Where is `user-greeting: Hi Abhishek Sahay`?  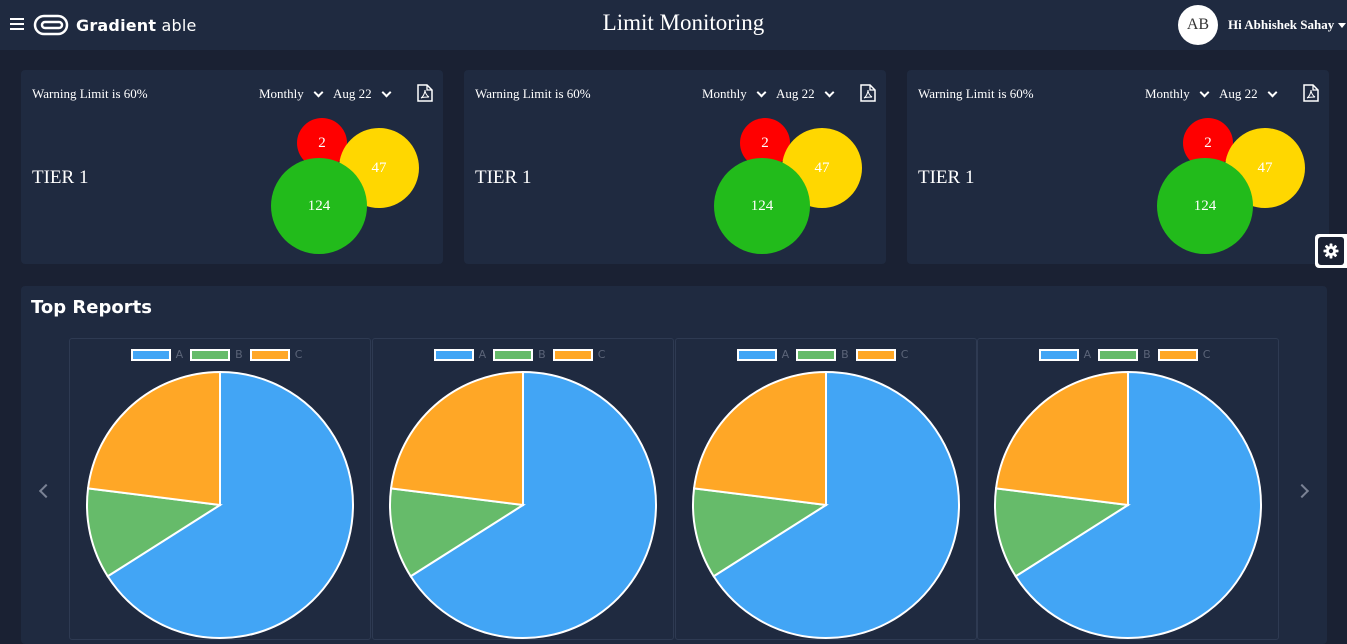
user-greeting: Hi Abhishek Sahay is located at coordinates (1281, 24).